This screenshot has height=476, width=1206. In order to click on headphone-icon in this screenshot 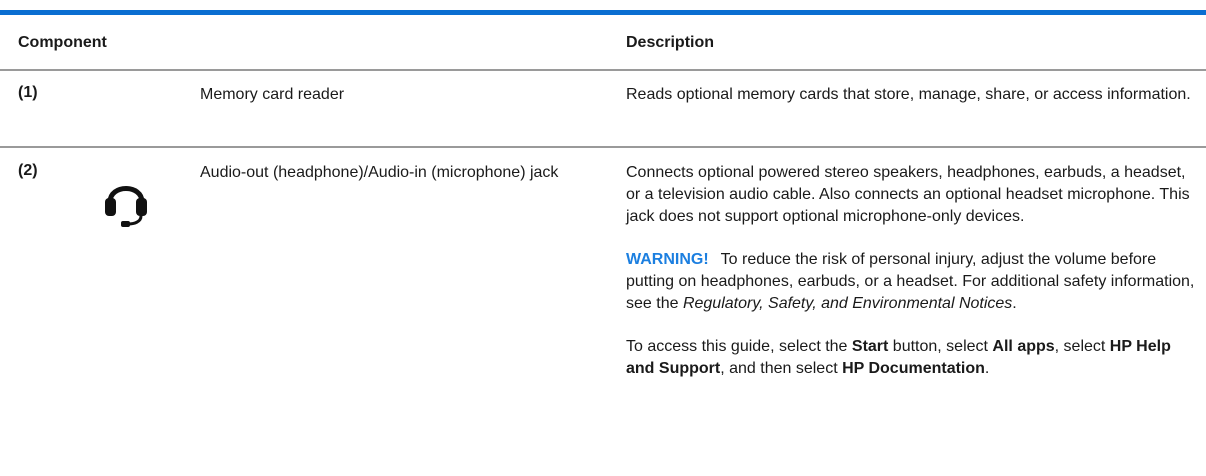, I will do `click(126, 200)`.